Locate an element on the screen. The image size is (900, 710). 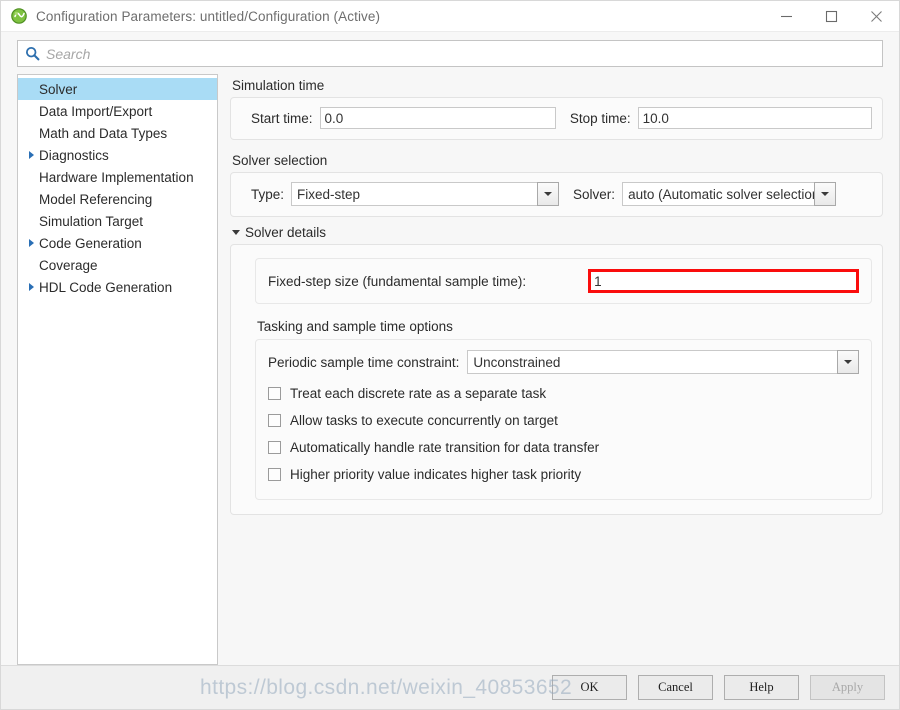
help-button: Help is located at coordinates (761, 687).